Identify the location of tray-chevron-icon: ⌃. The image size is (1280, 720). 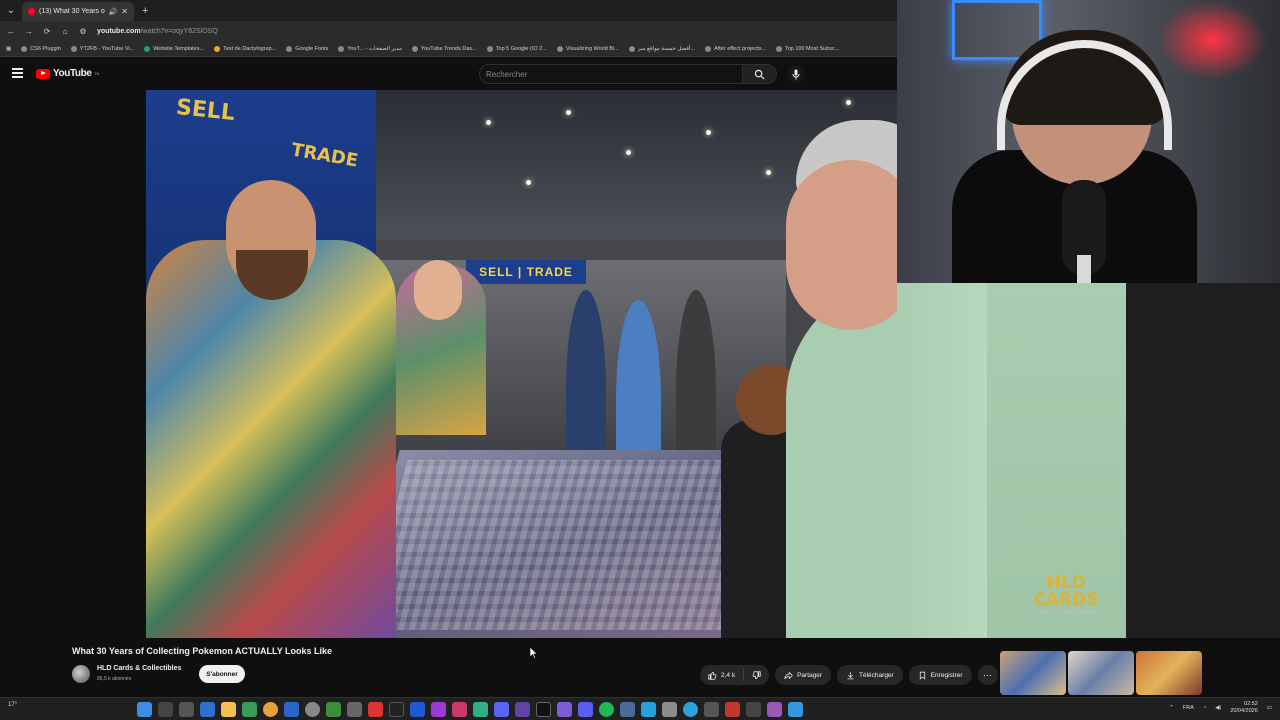
(1171, 708).